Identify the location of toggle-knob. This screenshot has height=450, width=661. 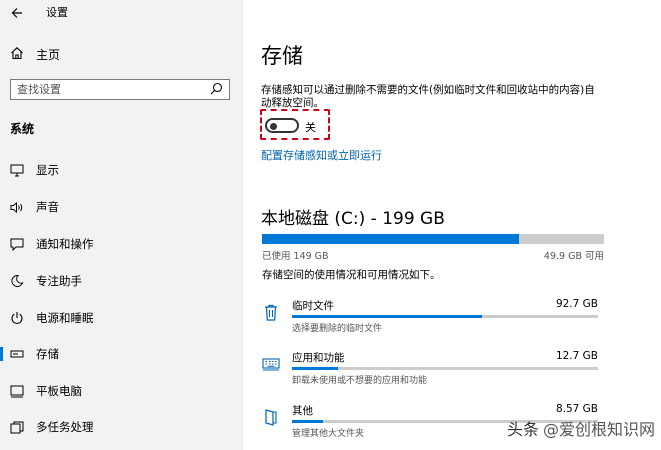
(273, 126).